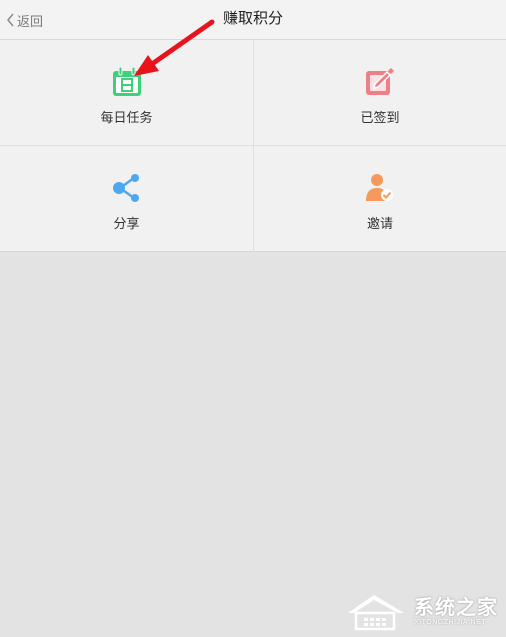 Image resolution: width=506 pixels, height=637 pixels. Describe the element at coordinates (380, 188) in the screenshot. I see `invite-user-icon` at that location.